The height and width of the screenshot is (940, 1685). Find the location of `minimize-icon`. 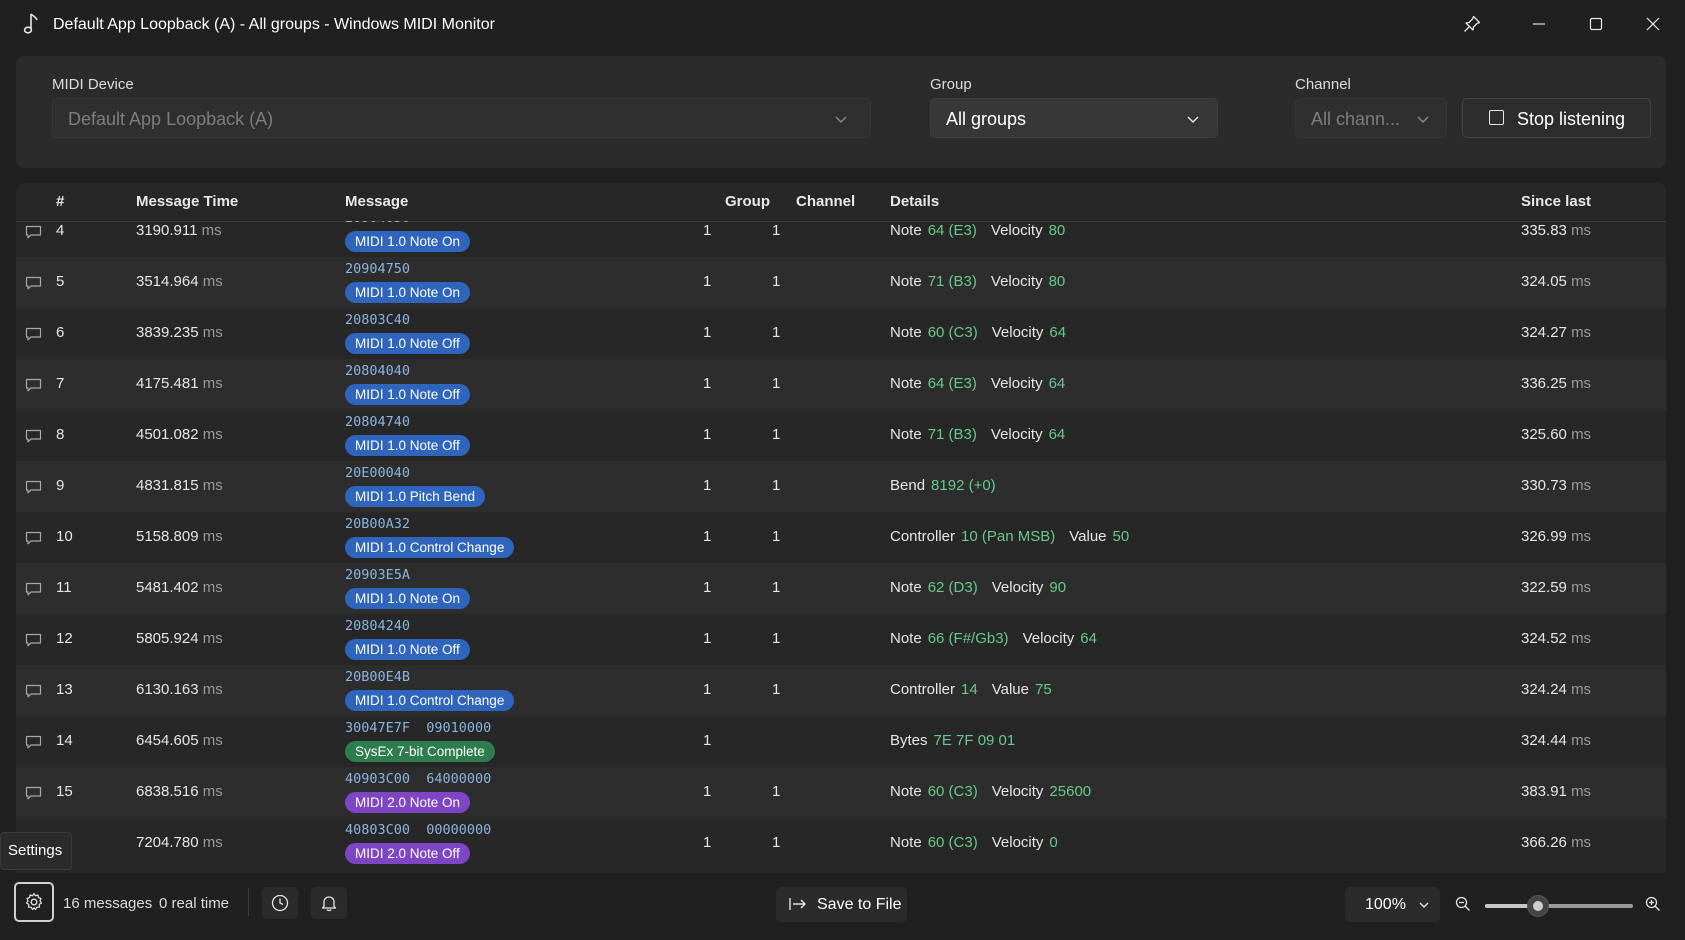

minimize-icon is located at coordinates (1539, 24).